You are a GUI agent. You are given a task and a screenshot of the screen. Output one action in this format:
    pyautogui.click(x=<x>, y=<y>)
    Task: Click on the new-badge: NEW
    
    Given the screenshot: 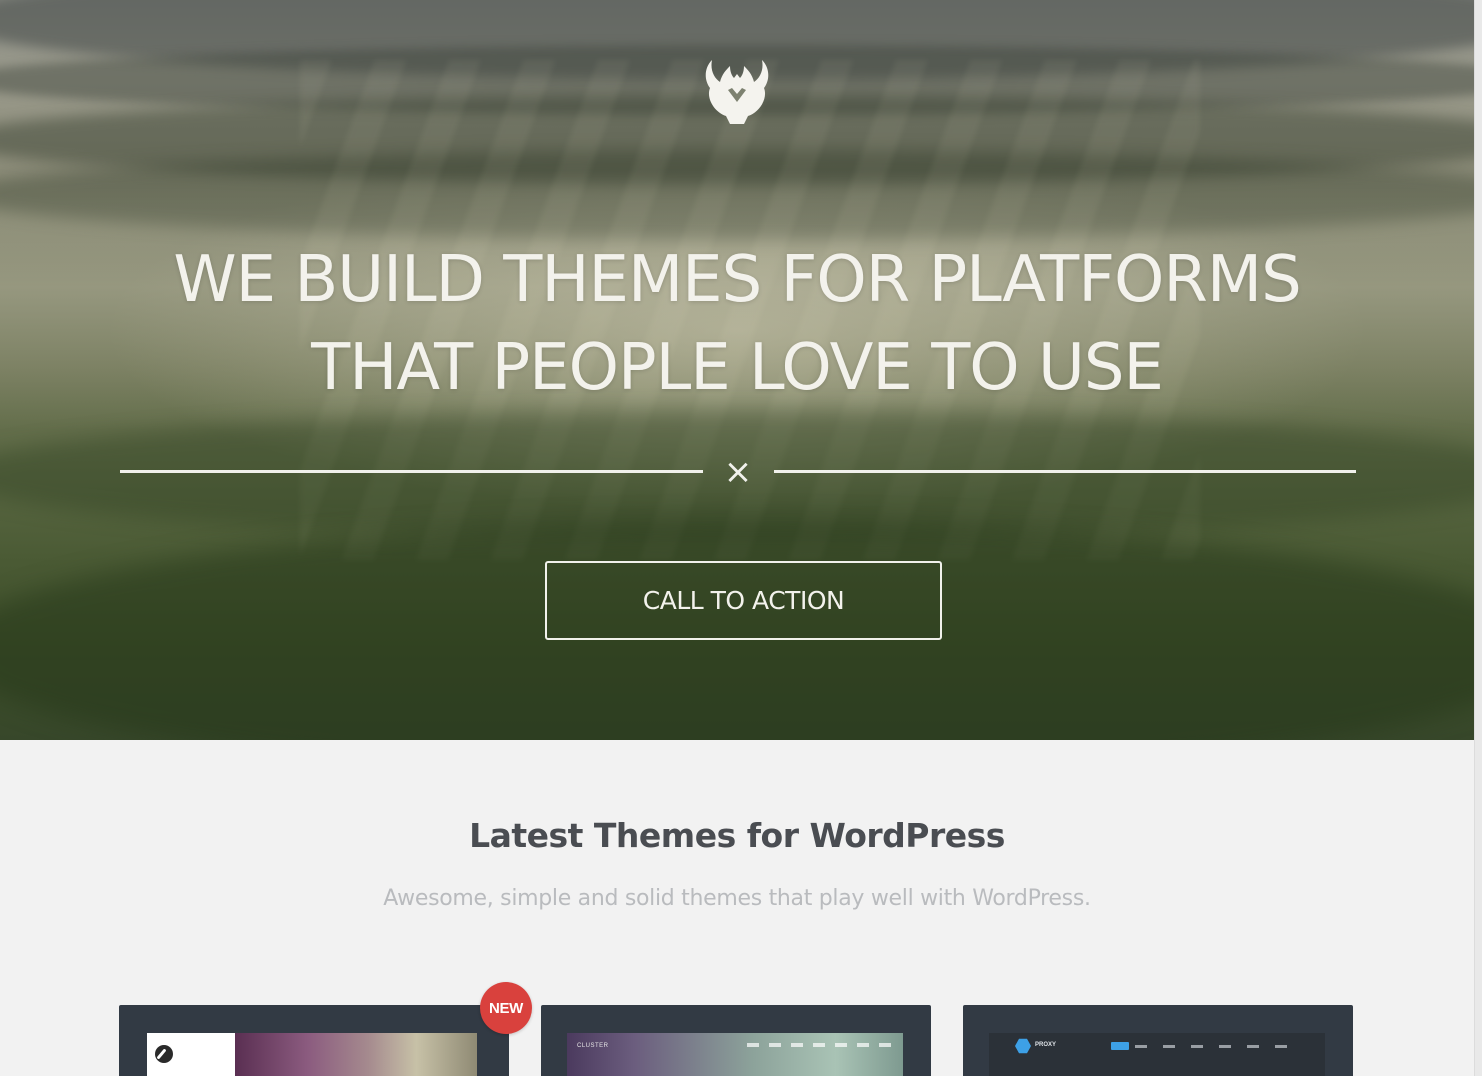 What is the action you would take?
    pyautogui.click(x=506, y=1008)
    